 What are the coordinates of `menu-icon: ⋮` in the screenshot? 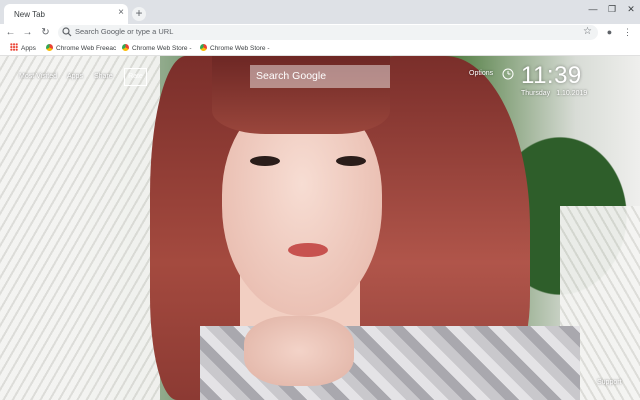 It's located at (627, 32).